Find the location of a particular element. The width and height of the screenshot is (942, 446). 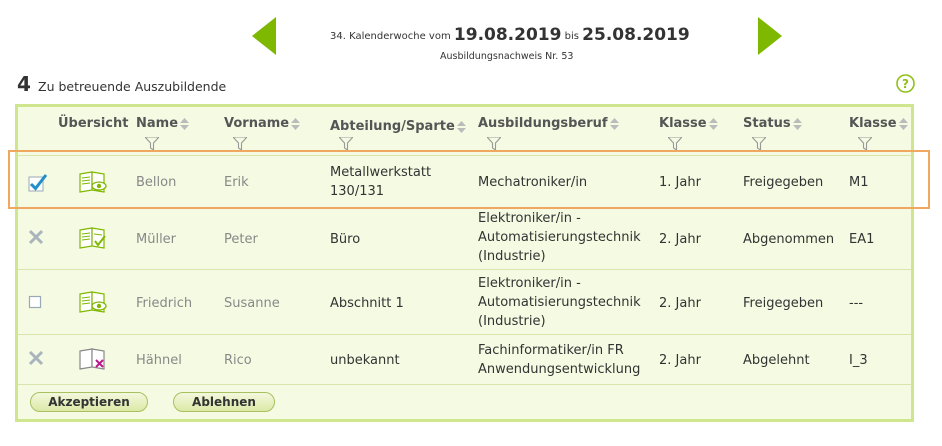

report-number: Ausbildungsnachweis Nr. 53 is located at coordinates (507, 56).